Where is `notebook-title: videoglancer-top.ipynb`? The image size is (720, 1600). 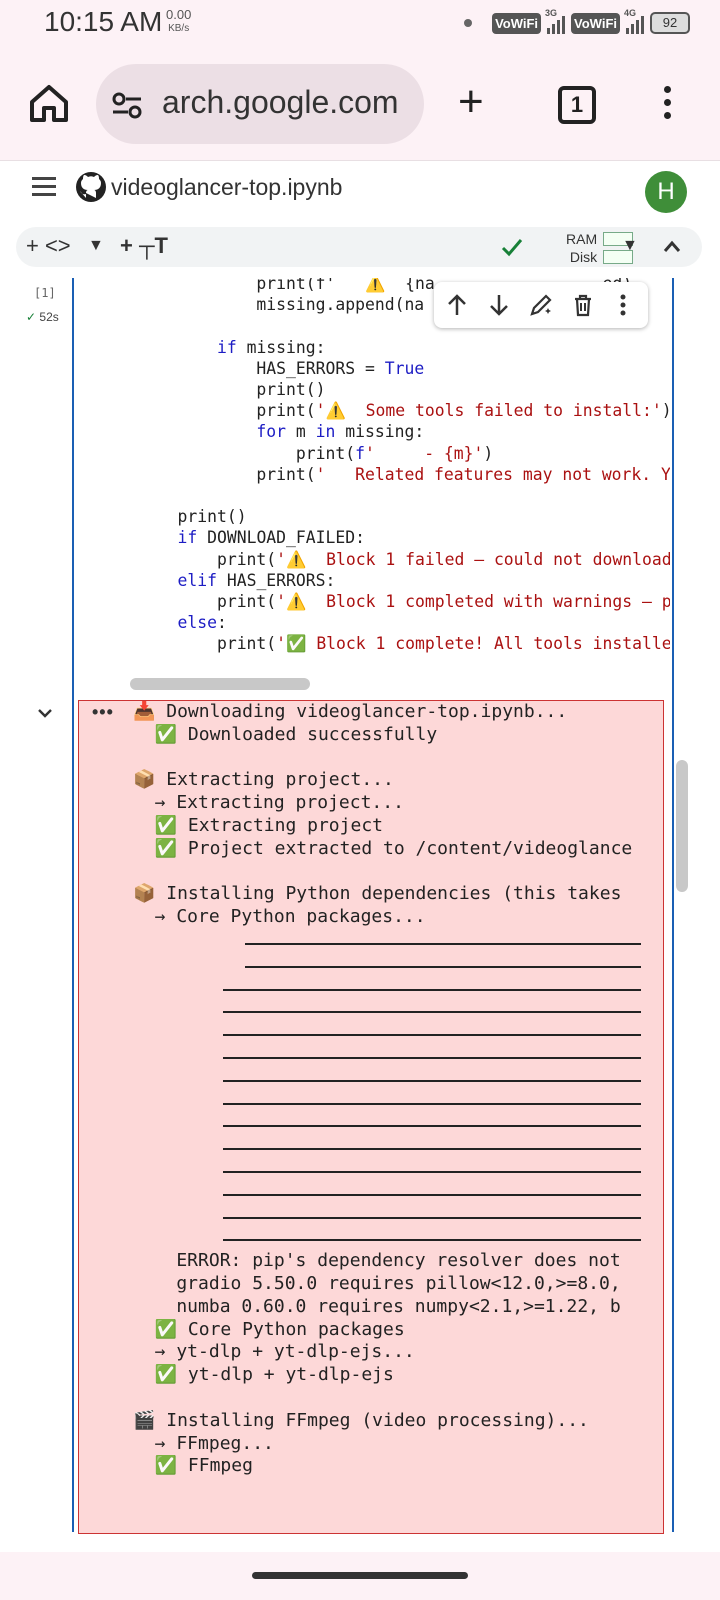 notebook-title: videoglancer-top.ipynb is located at coordinates (226, 187).